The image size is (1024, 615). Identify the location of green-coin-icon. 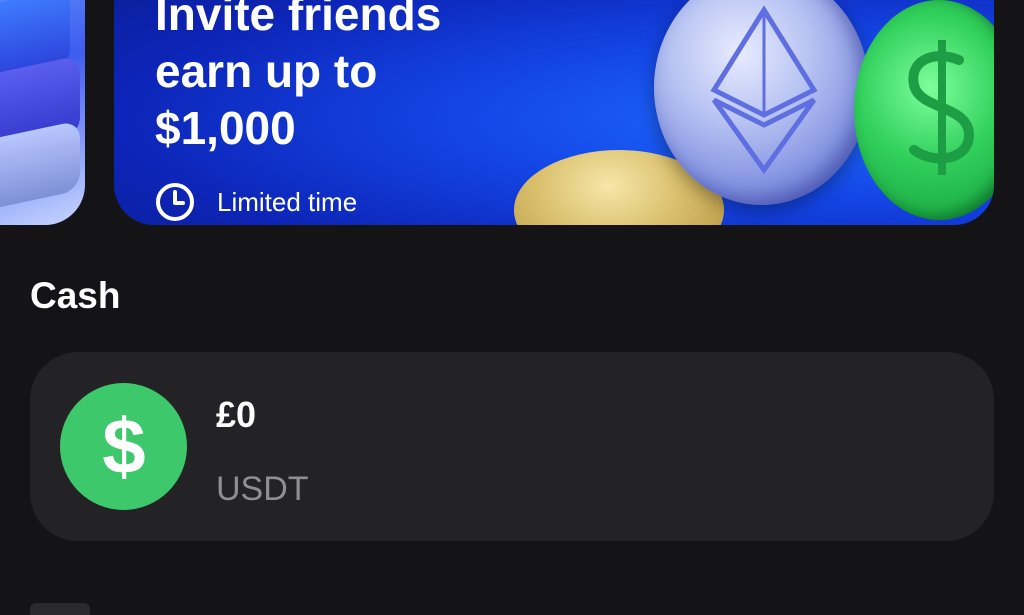
(924, 110).